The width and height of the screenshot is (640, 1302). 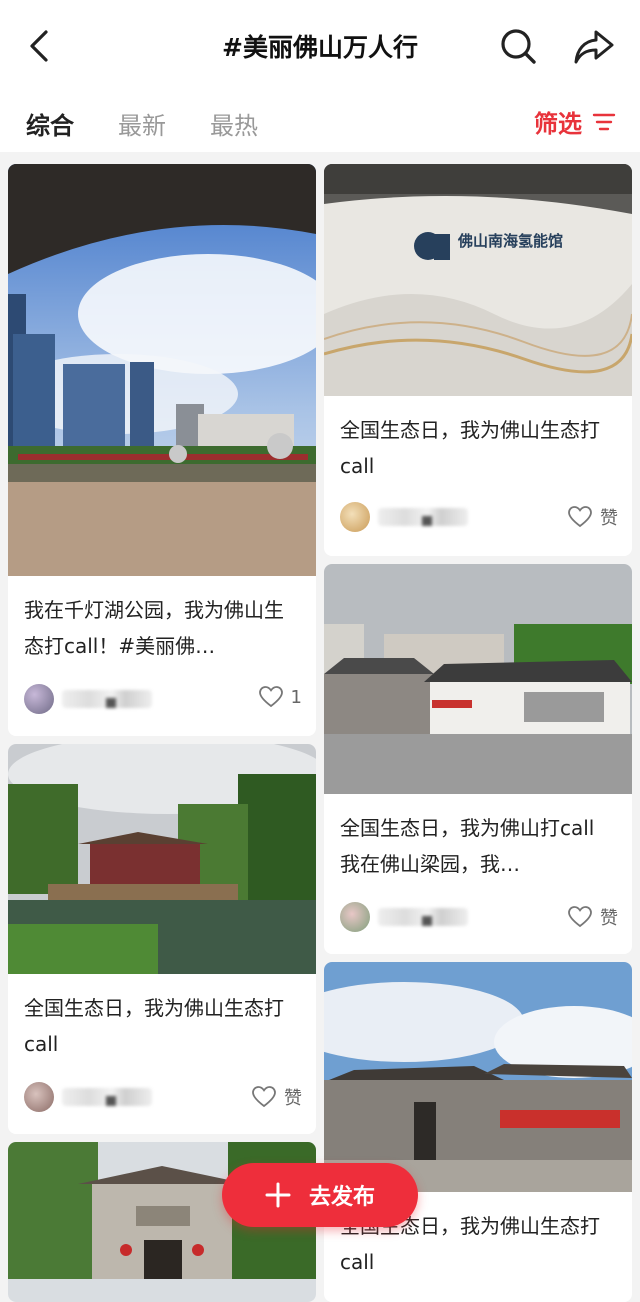 What do you see at coordinates (234, 123) in the screenshot?
I see `tab-hottest: 最热` at bounding box center [234, 123].